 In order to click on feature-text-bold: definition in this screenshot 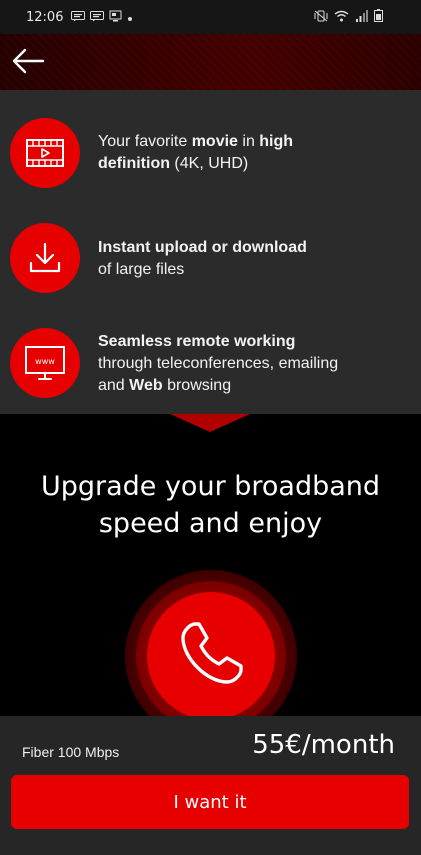, I will do `click(134, 163)`.